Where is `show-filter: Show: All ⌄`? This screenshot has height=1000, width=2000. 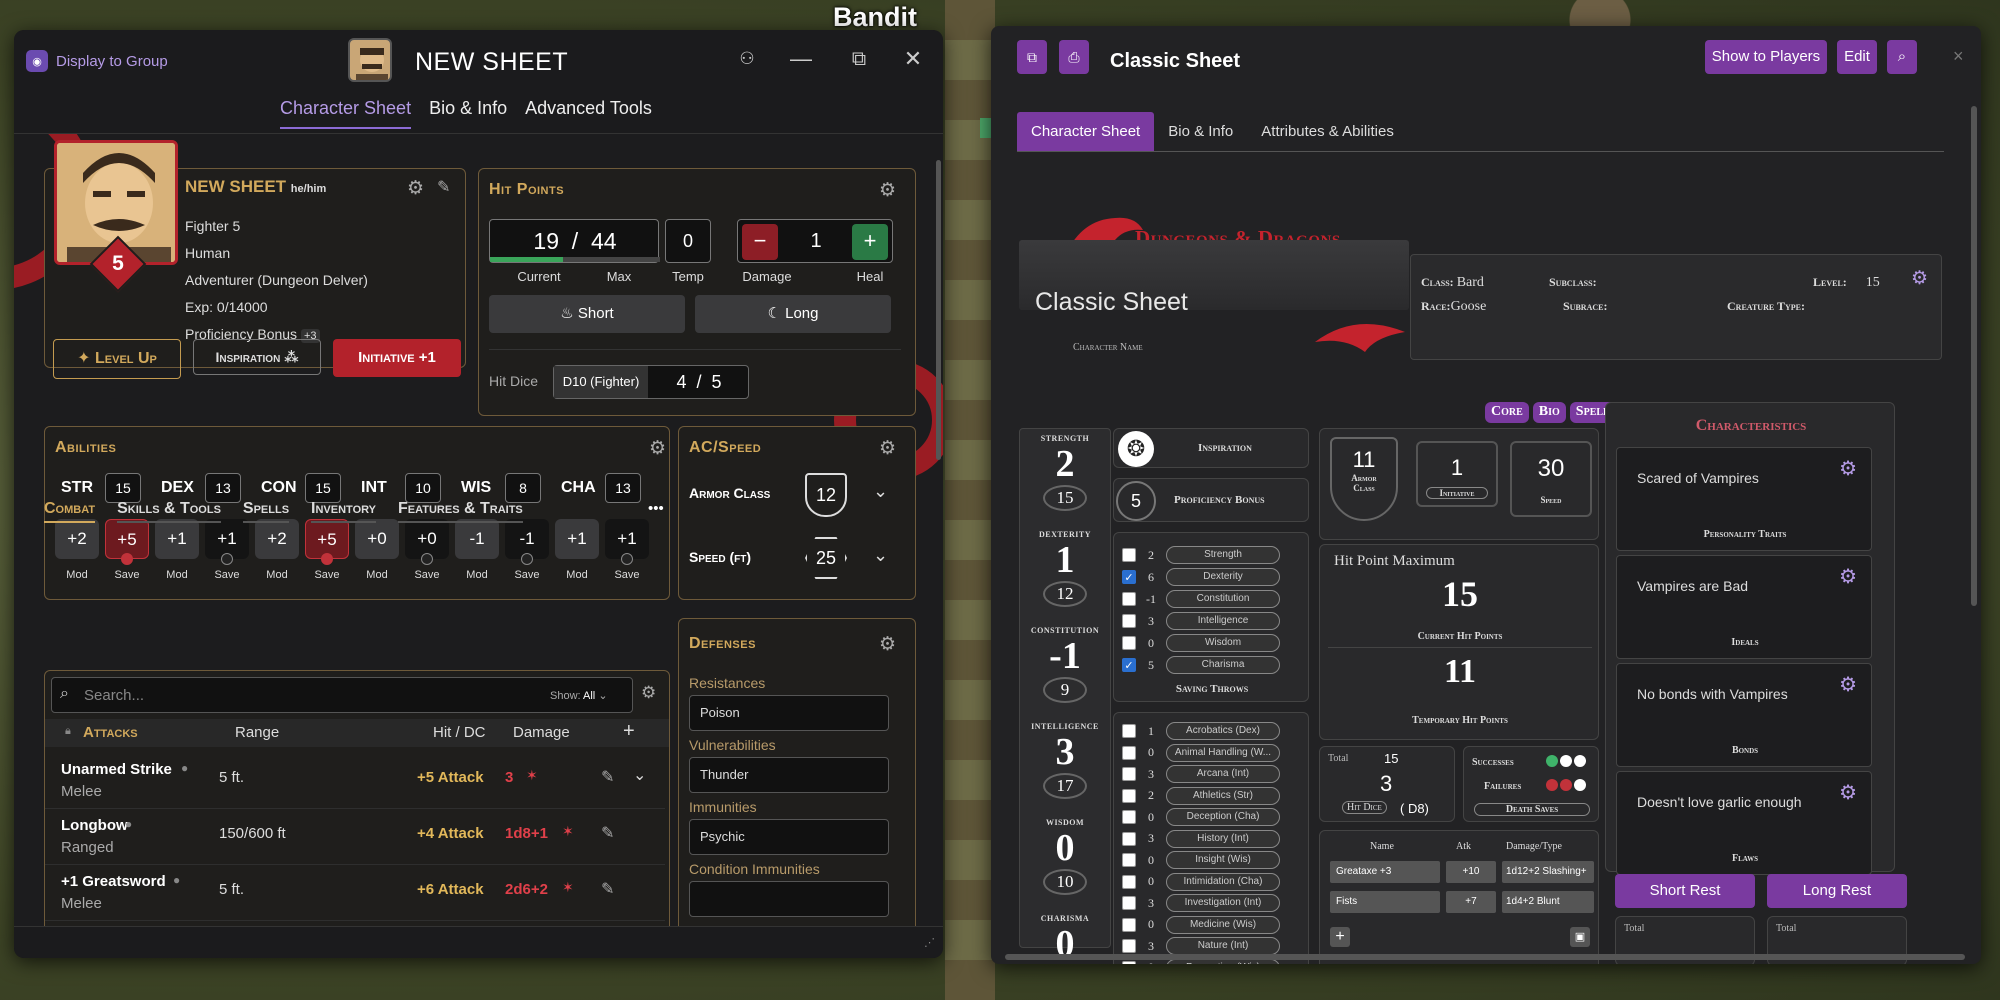 show-filter: Show: All ⌄ is located at coordinates (579, 695).